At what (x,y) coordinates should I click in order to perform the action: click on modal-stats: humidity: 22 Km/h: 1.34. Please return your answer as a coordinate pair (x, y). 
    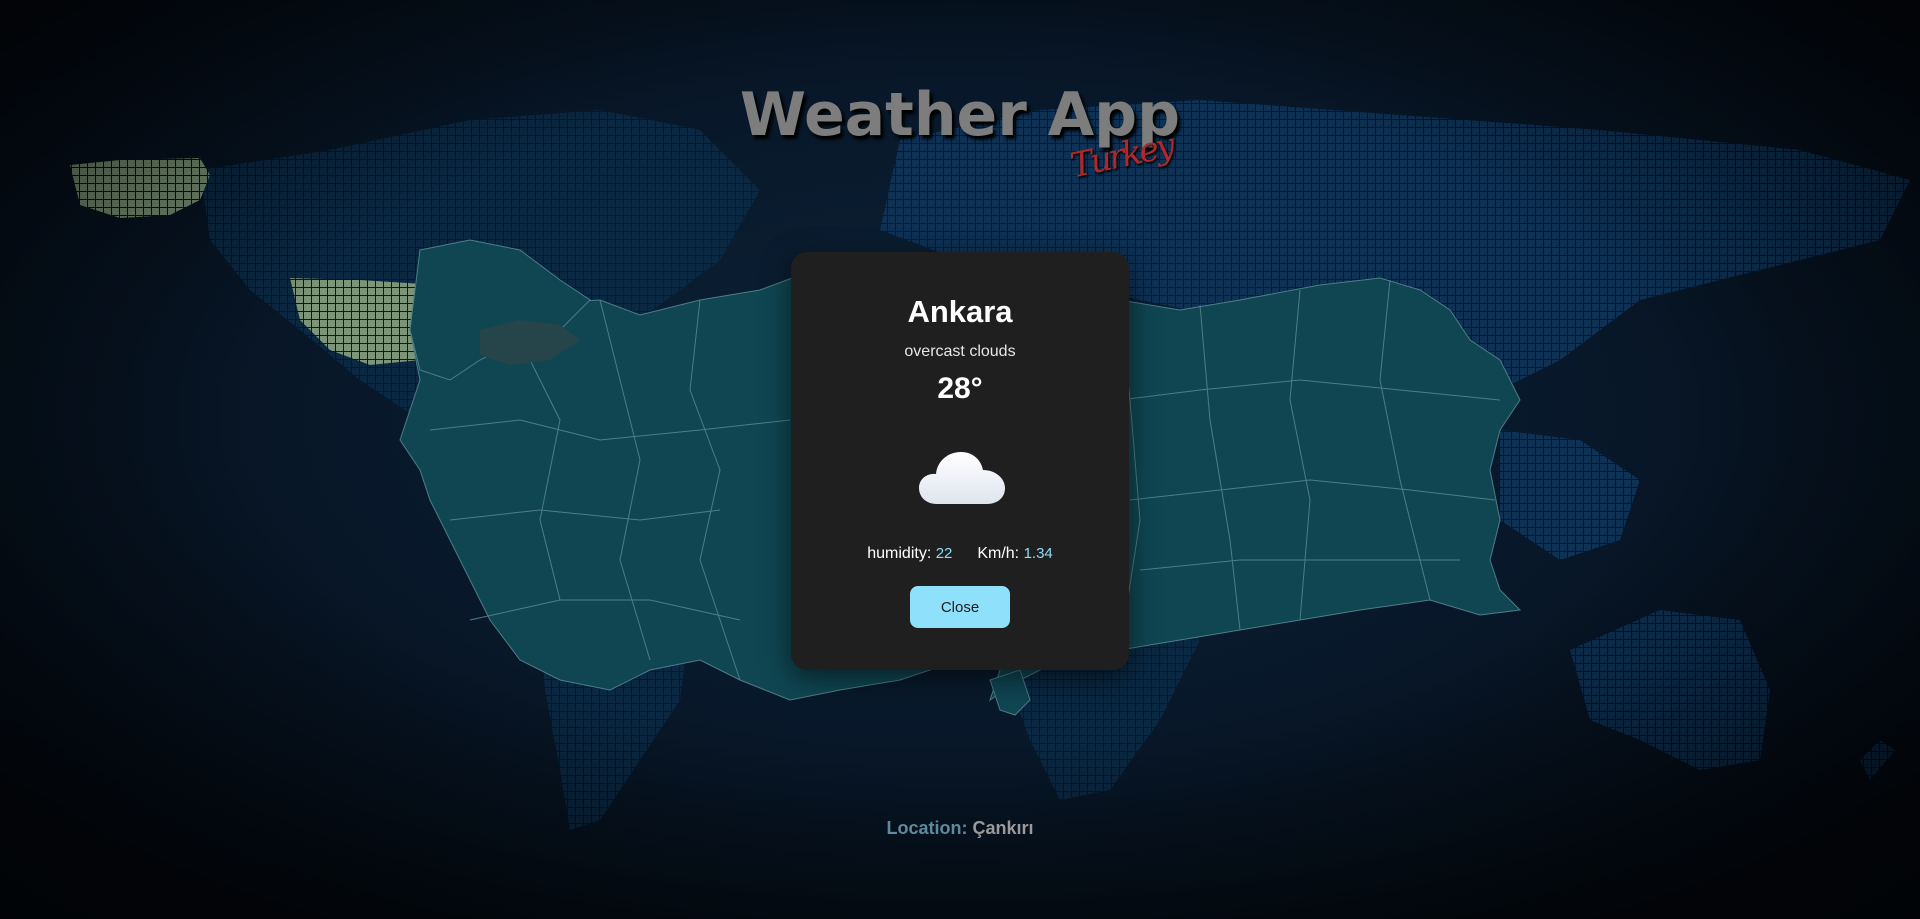
    Looking at the image, I should click on (960, 554).